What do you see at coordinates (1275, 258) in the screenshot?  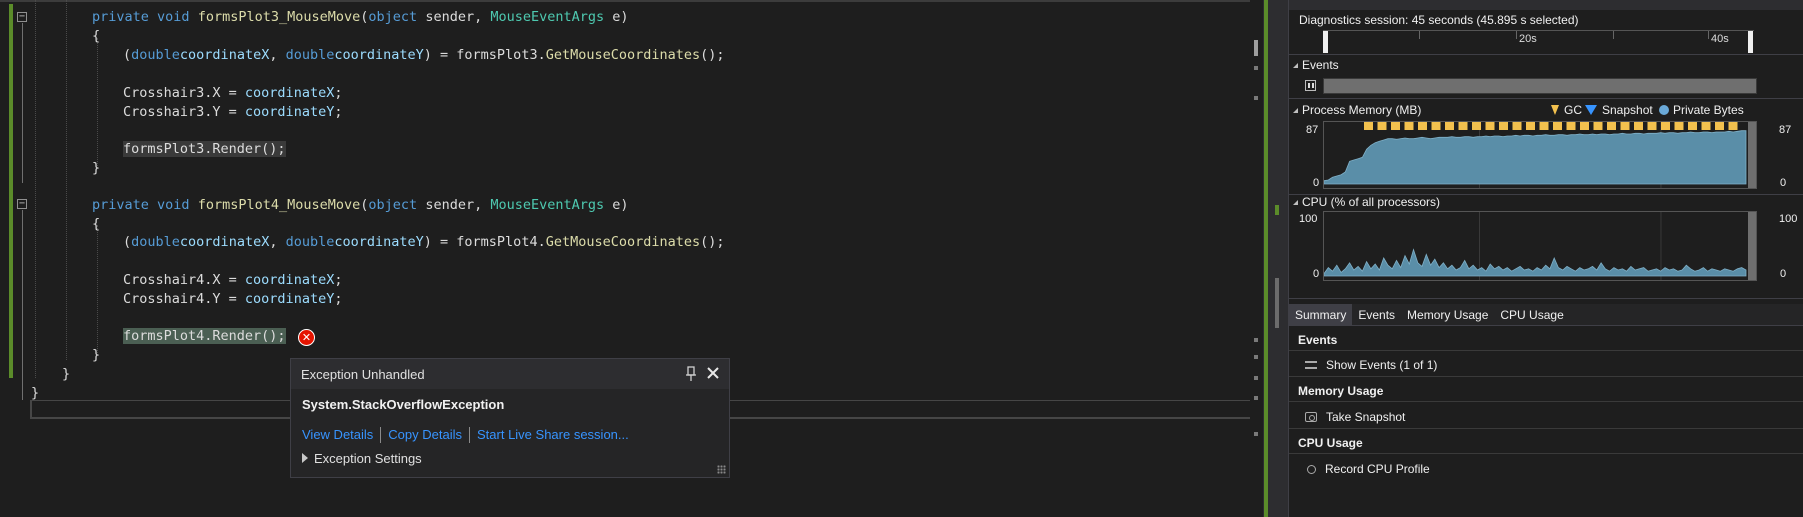 I see `pane-splitter` at bounding box center [1275, 258].